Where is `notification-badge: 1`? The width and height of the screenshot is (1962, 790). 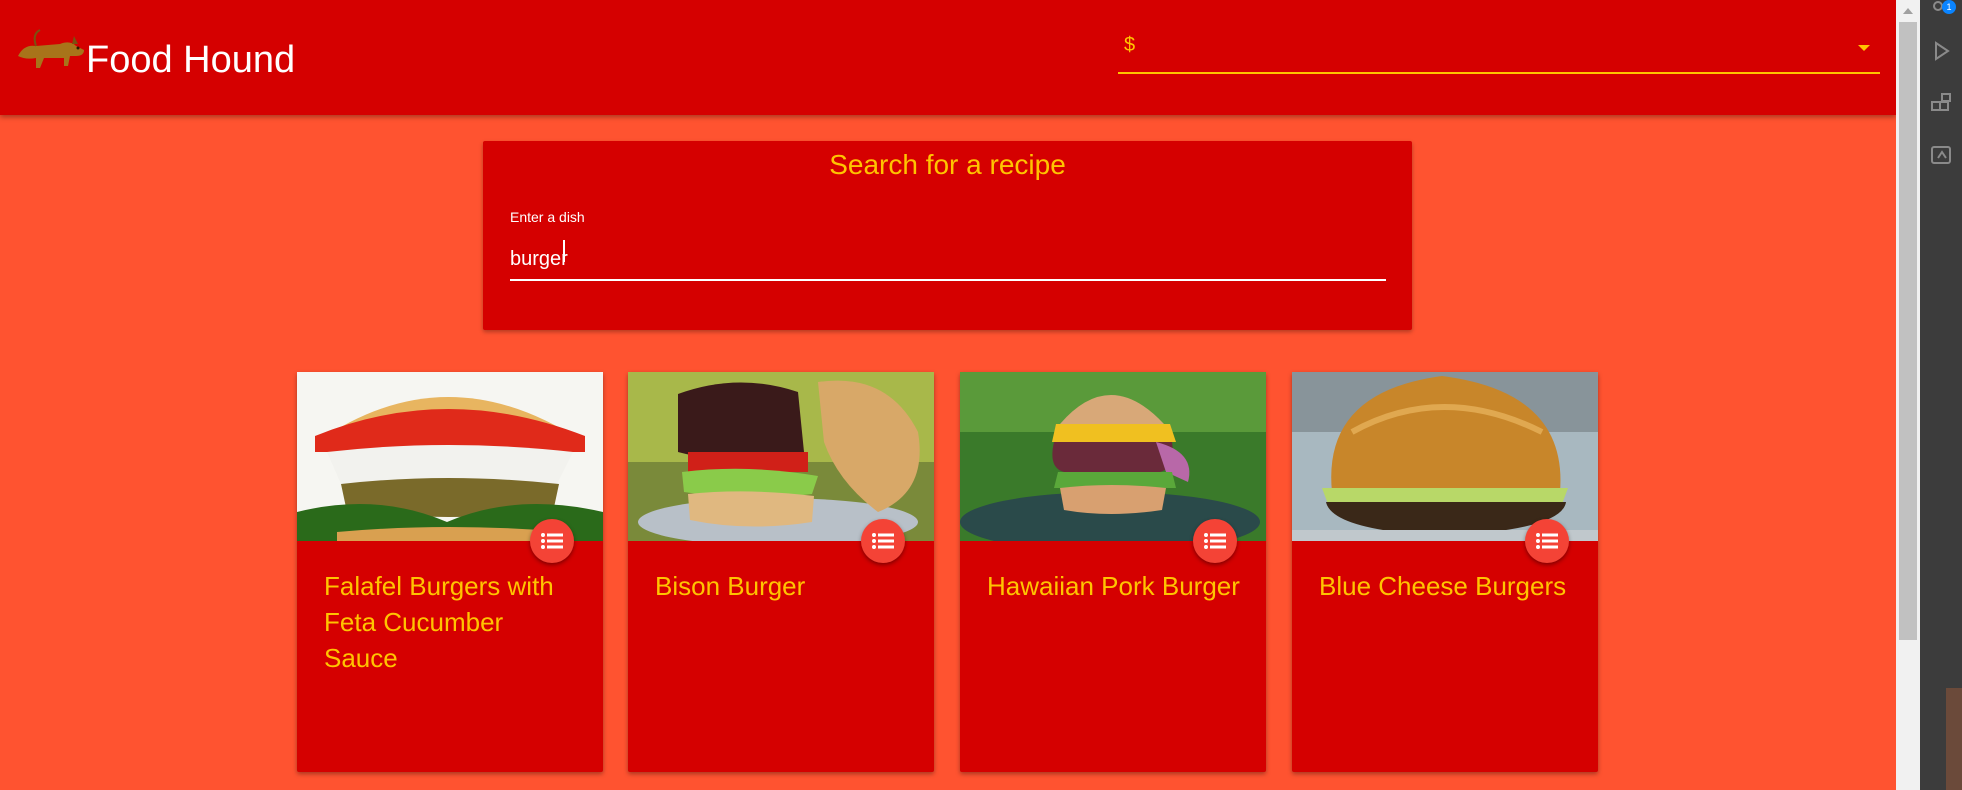 notification-badge: 1 is located at coordinates (1949, 7).